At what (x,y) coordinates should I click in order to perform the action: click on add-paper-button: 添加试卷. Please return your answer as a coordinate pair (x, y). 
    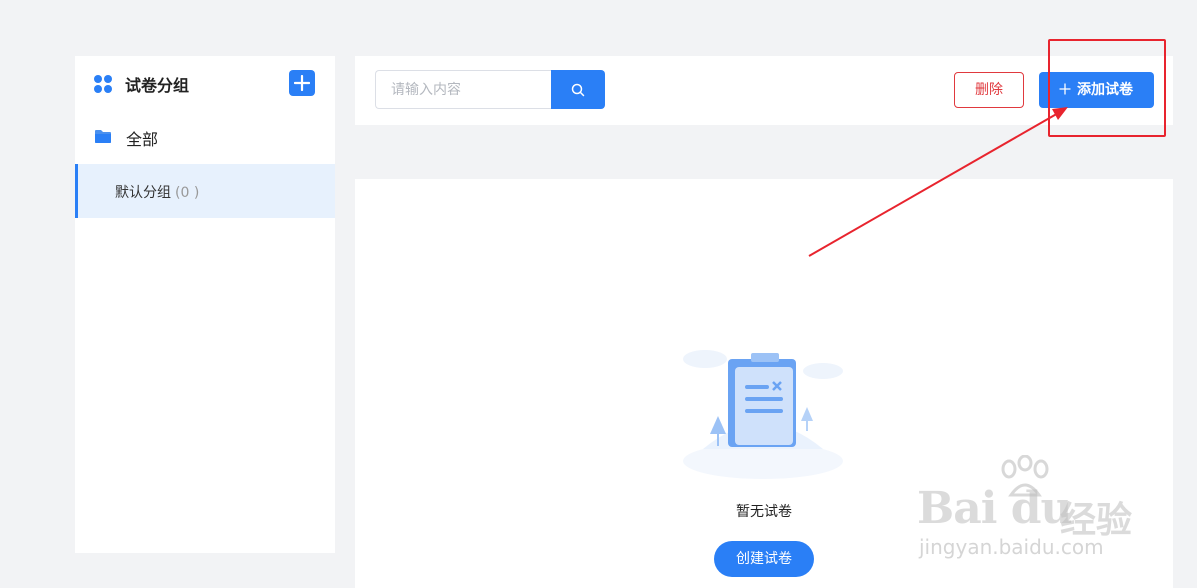
    Looking at the image, I should click on (1096, 90).